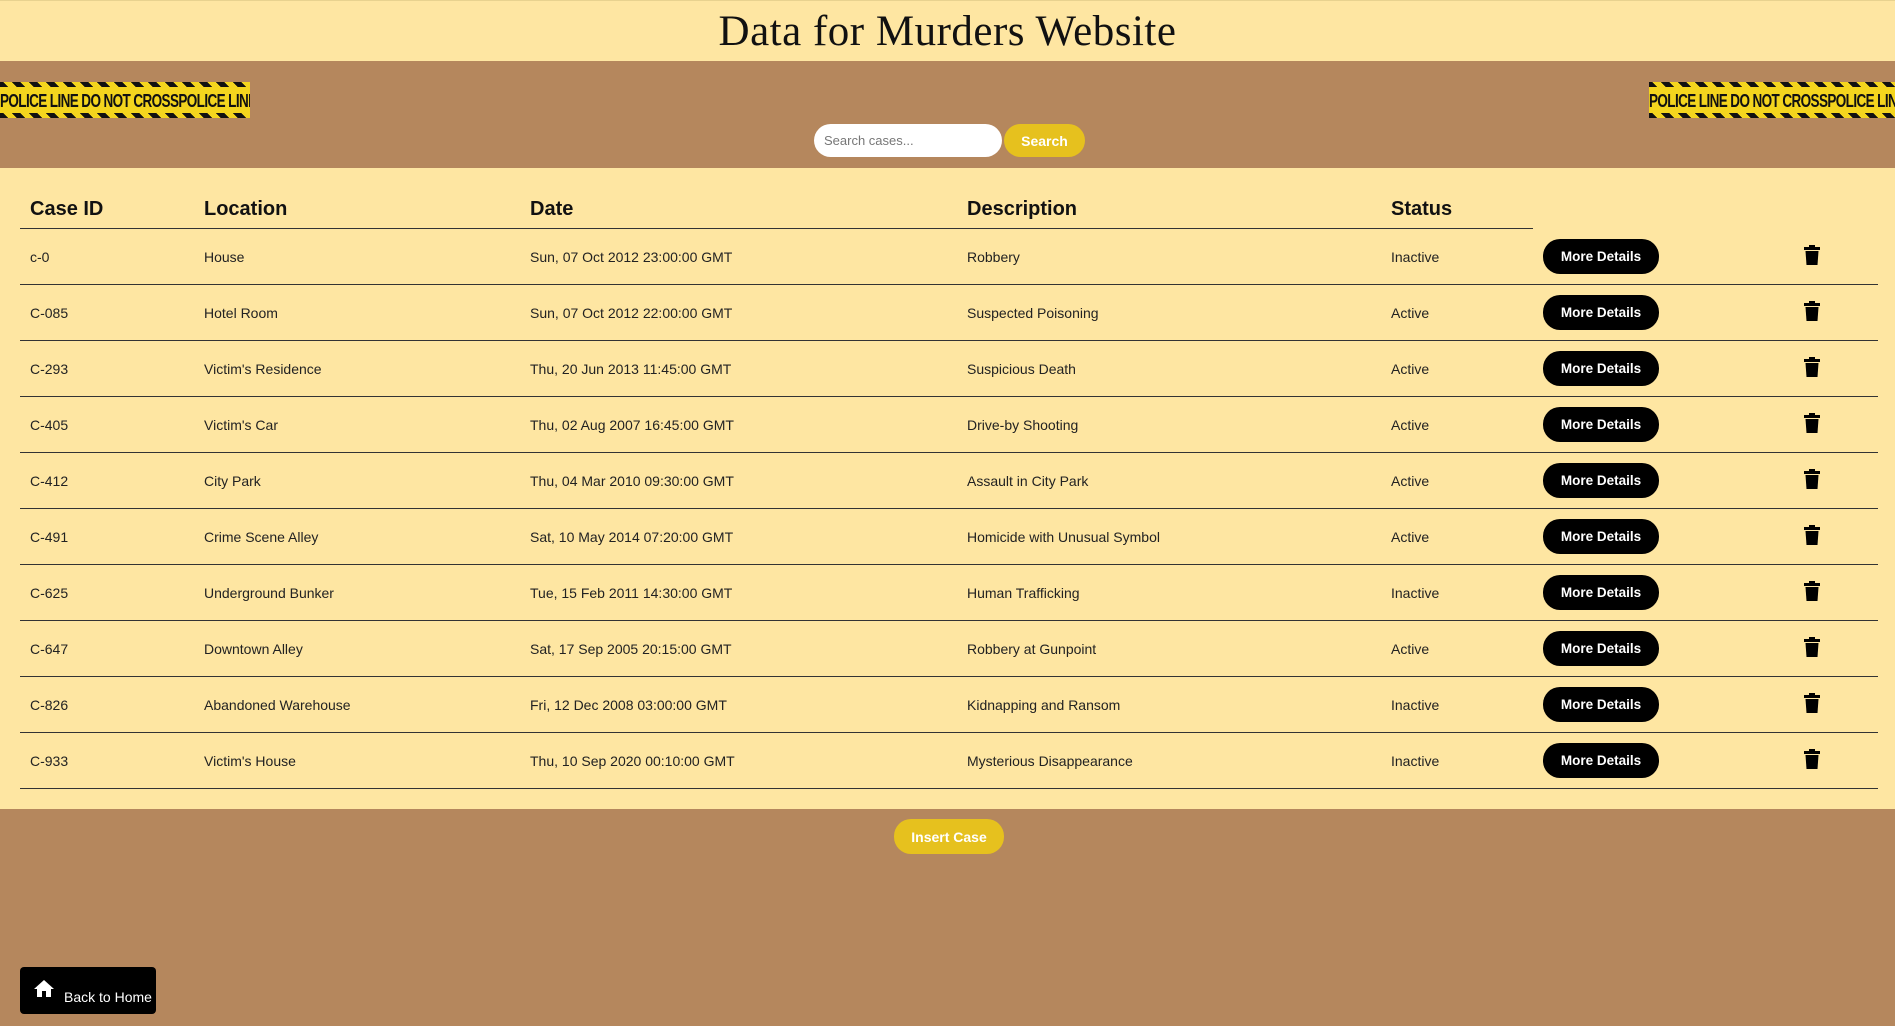 The image size is (1895, 1026). I want to click on date-cell: Sun, 07 Oct 2012 22:00:00 GMT, so click(738, 312).